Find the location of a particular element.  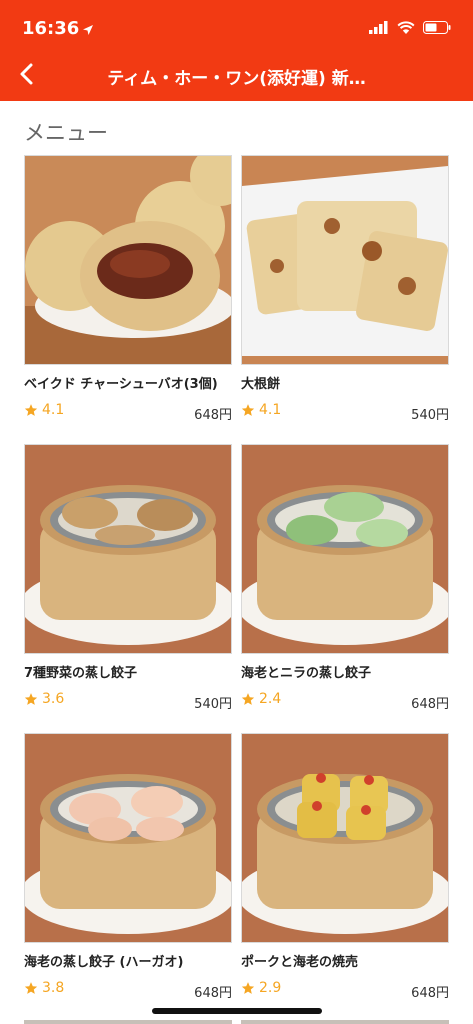

rating-value: 2.4 is located at coordinates (270, 699).